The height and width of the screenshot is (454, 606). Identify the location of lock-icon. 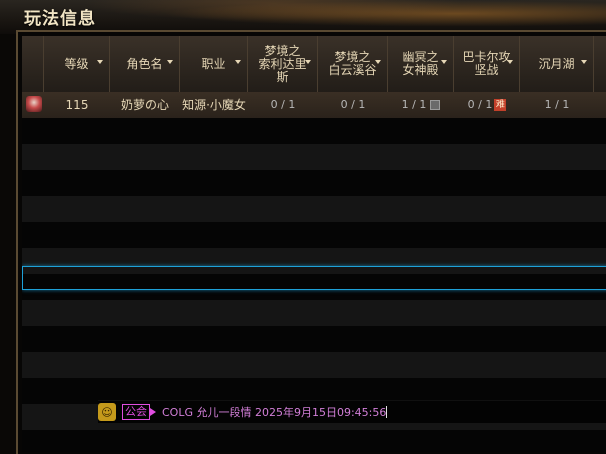
(435, 105).